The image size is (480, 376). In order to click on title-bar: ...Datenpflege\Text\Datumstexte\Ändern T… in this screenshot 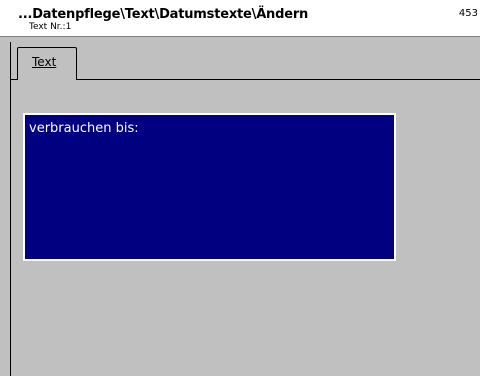, I will do `click(240, 18)`.